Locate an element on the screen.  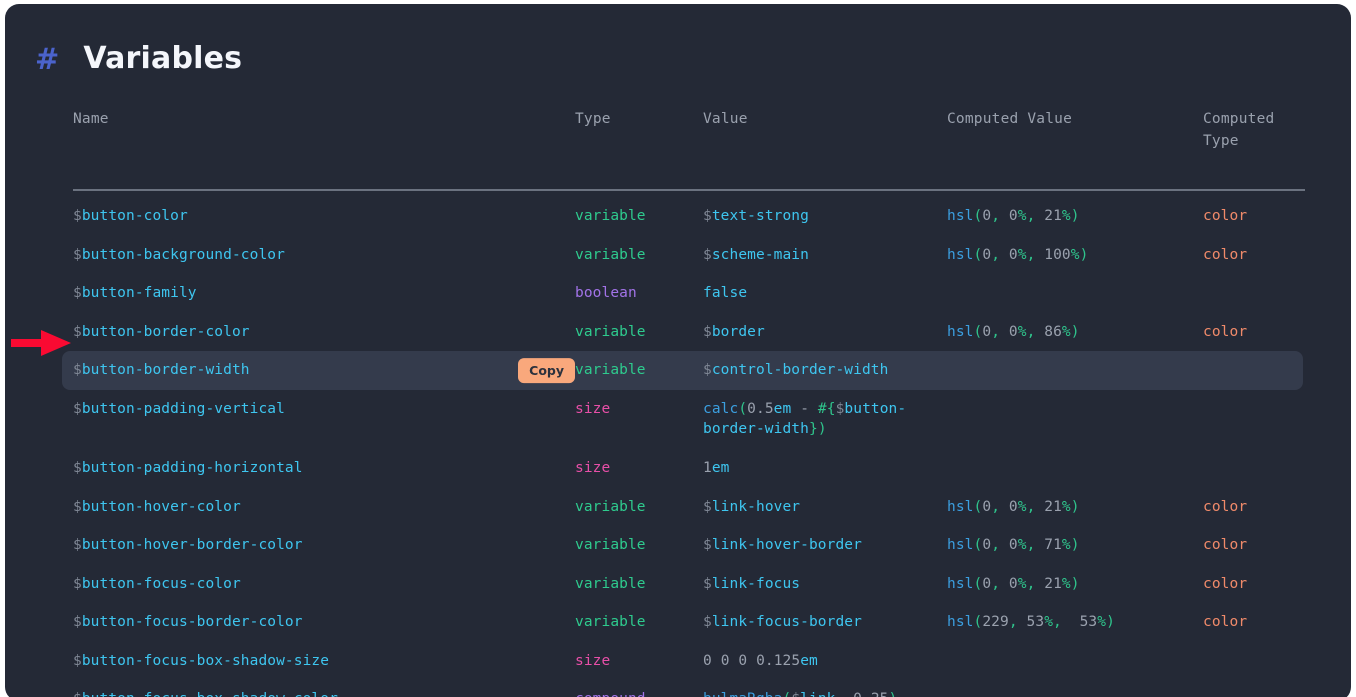
cell-value: false is located at coordinates (725, 293).